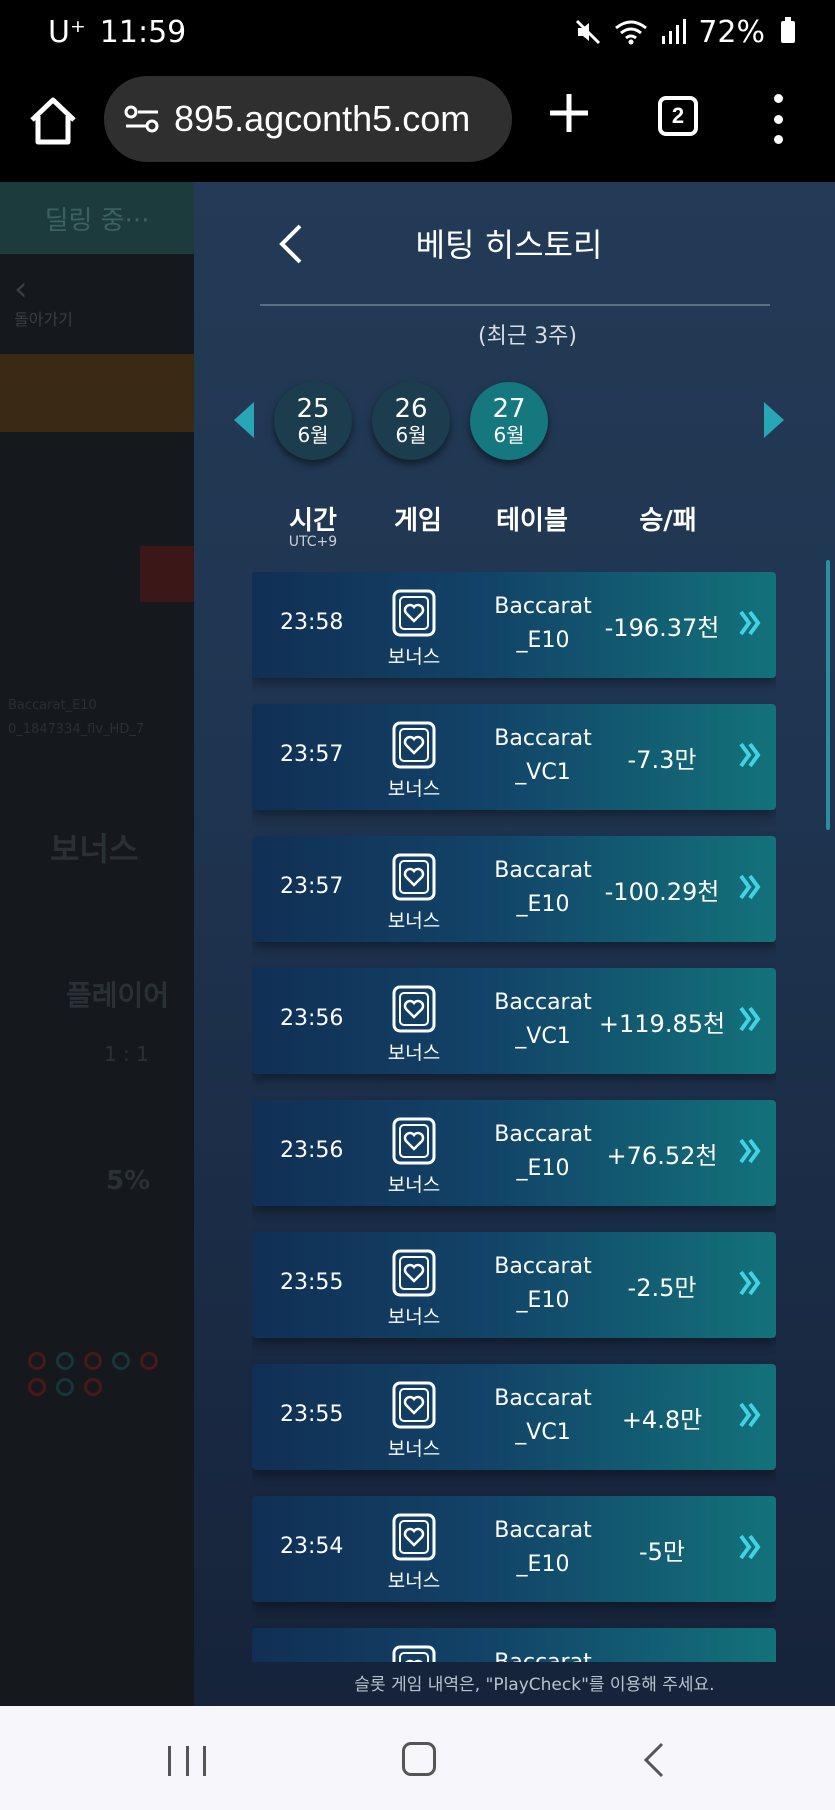 The width and height of the screenshot is (835, 1810). I want to click on date-option-26: 26 6월, so click(411, 421).